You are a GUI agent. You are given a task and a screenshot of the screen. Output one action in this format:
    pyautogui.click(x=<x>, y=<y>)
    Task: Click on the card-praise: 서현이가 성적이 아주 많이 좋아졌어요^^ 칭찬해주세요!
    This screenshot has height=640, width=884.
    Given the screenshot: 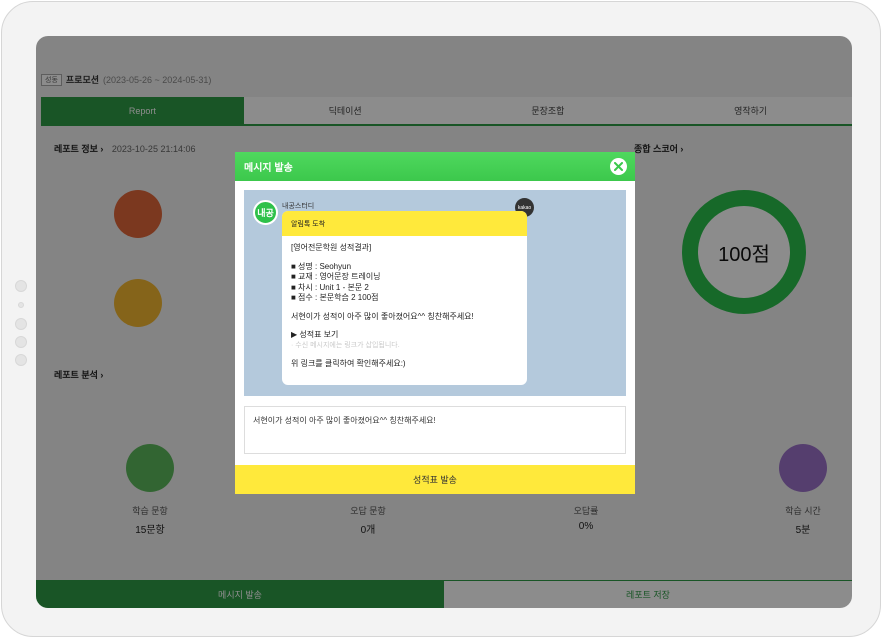 What is the action you would take?
    pyautogui.click(x=382, y=316)
    